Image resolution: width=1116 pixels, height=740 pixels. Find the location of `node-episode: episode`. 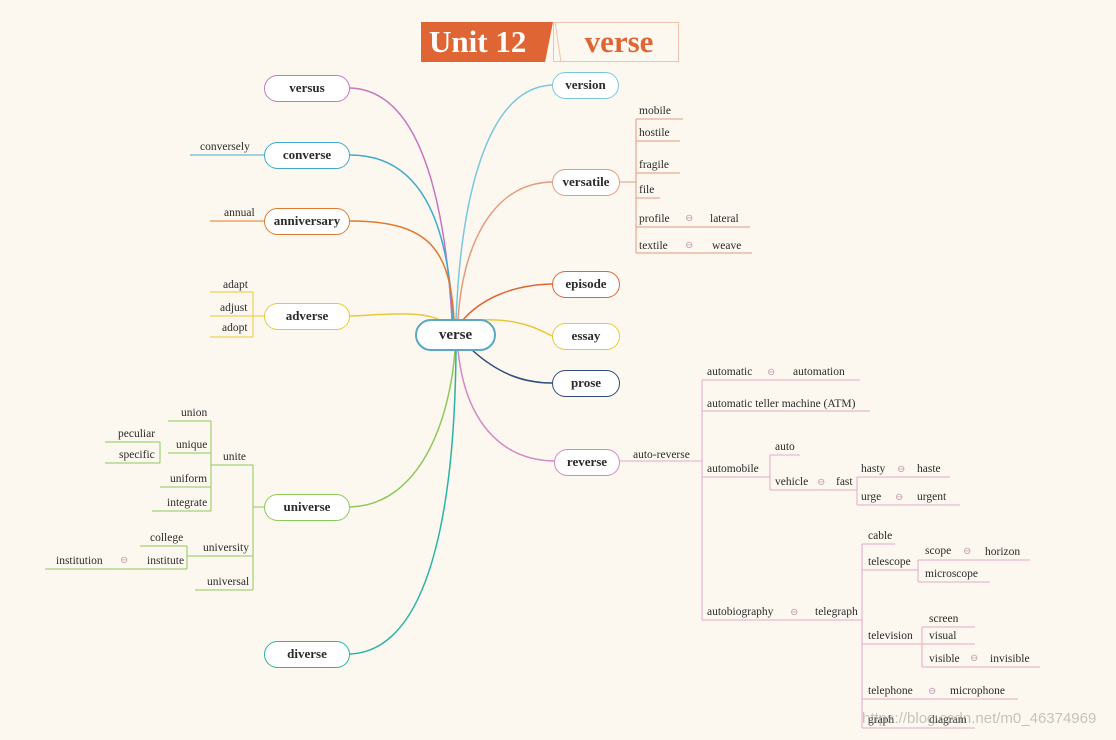

node-episode: episode is located at coordinates (586, 284).